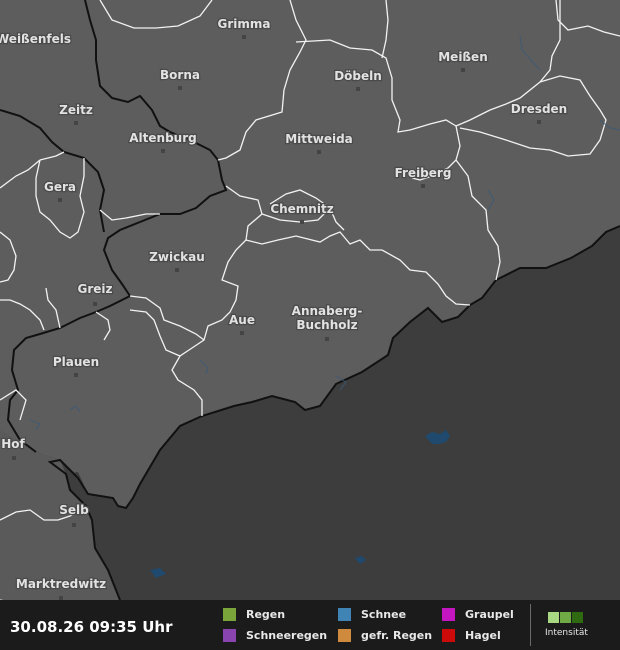 This screenshot has width=620, height=650. What do you see at coordinates (463, 57) in the screenshot?
I see `city-label: Meißen` at bounding box center [463, 57].